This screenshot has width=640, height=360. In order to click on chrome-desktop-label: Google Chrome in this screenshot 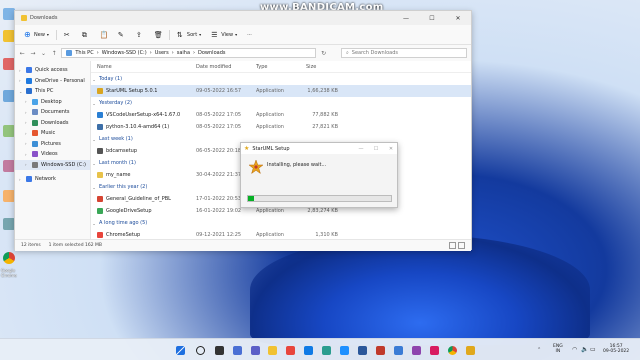, I will do `click(9, 273)`.